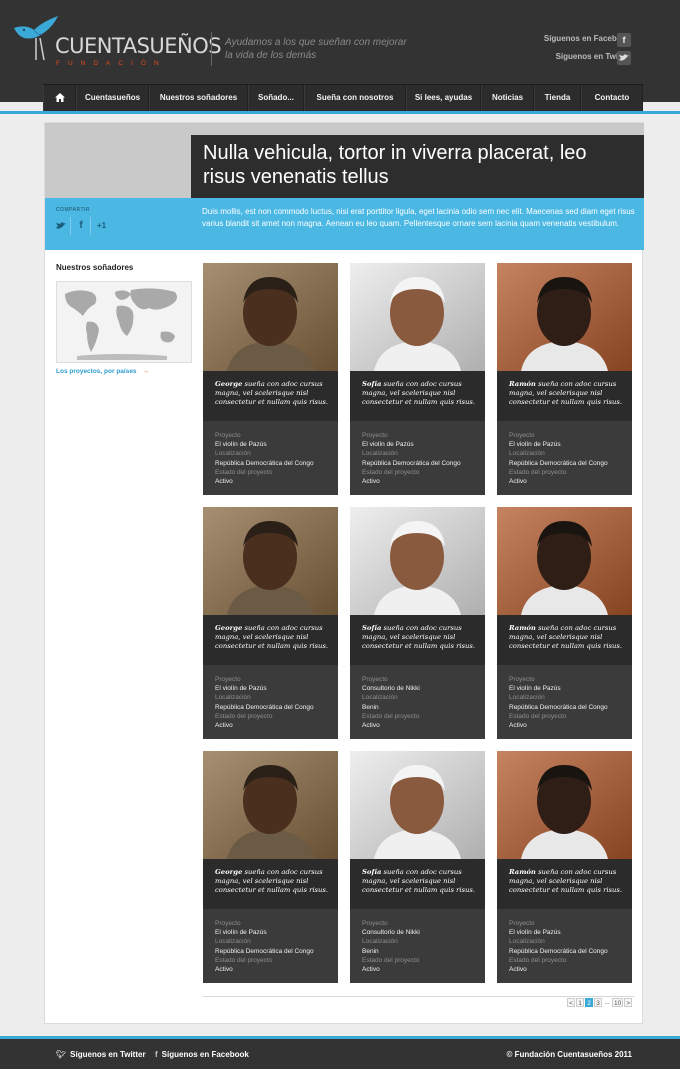 This screenshot has height=1069, width=680. I want to click on twitter-icon: 🐦︎, so click(61, 1054).